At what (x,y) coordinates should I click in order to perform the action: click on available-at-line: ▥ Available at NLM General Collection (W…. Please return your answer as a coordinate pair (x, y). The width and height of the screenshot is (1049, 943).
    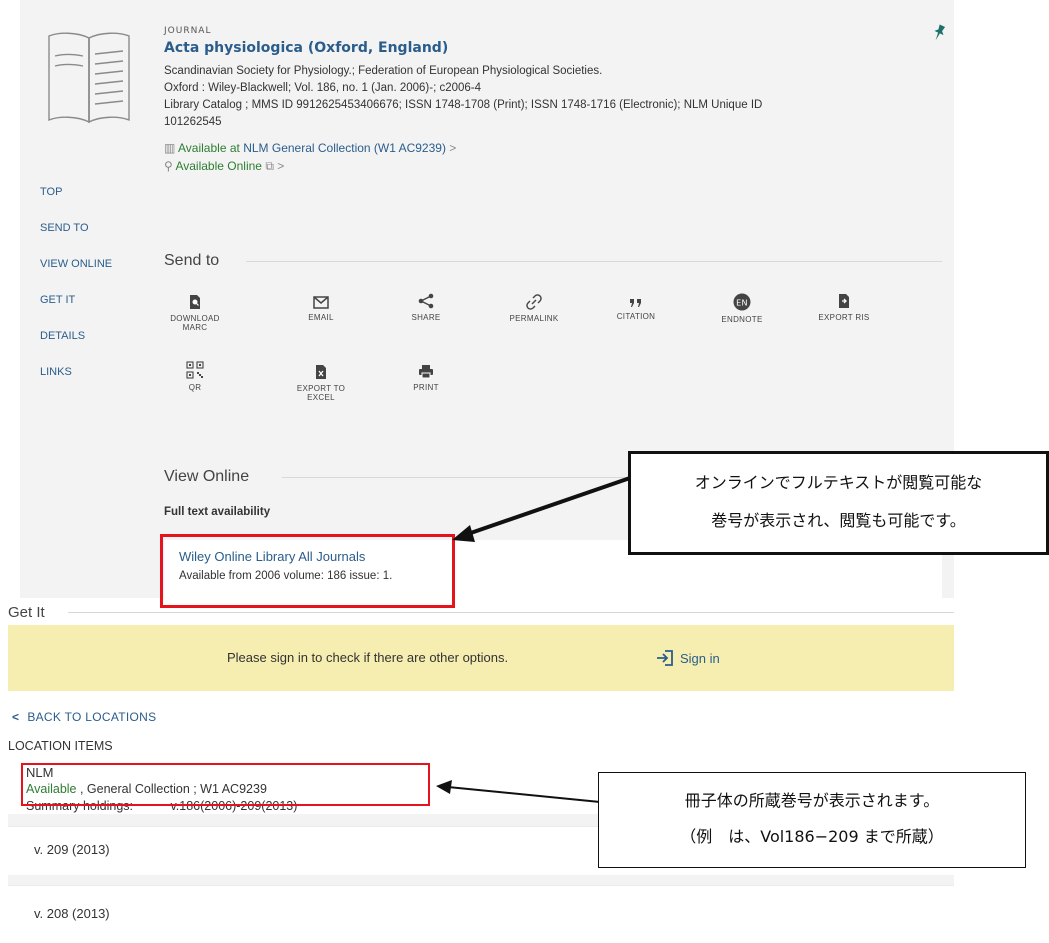
    Looking at the image, I should click on (310, 148).